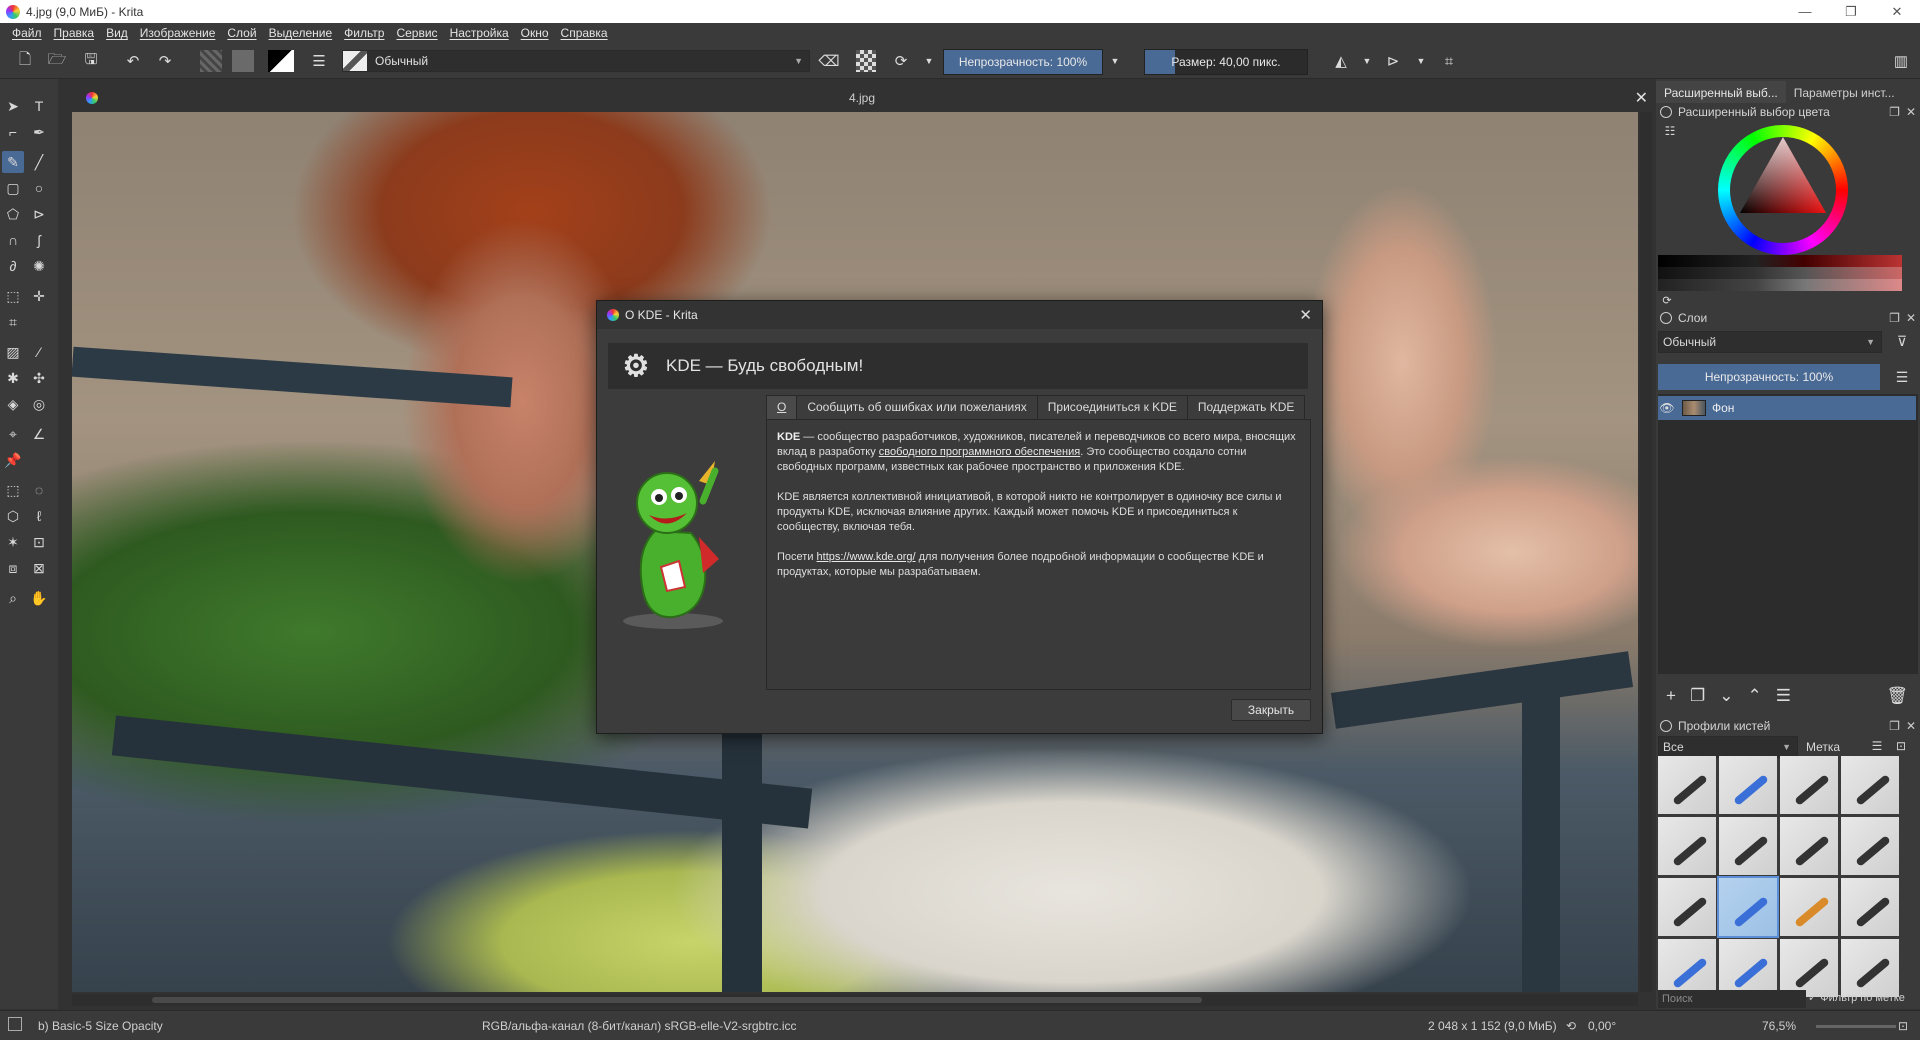 This screenshot has width=1920, height=1040. Describe the element at coordinates (13, 322) in the screenshot. I see `crop-tool-icon: ⌗` at that location.